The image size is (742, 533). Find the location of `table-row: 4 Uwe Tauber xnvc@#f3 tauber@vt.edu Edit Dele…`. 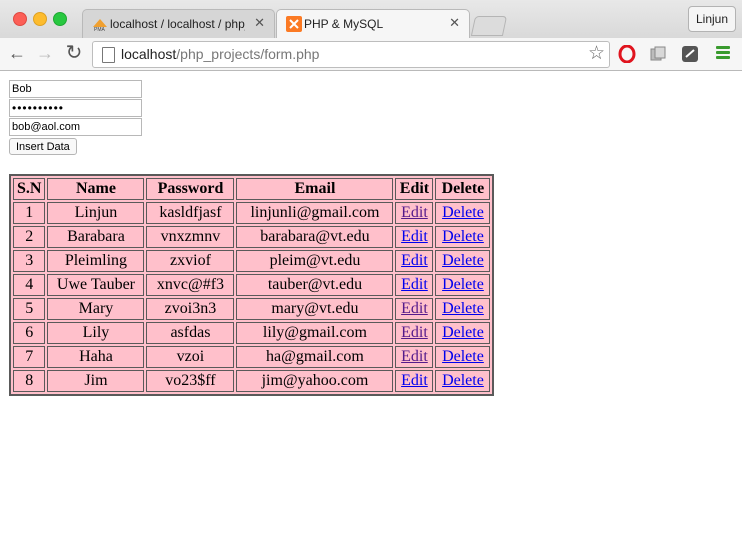

table-row: 4 Uwe Tauber xnvc@#f3 tauber@vt.edu Edit Dele… is located at coordinates (252, 285).